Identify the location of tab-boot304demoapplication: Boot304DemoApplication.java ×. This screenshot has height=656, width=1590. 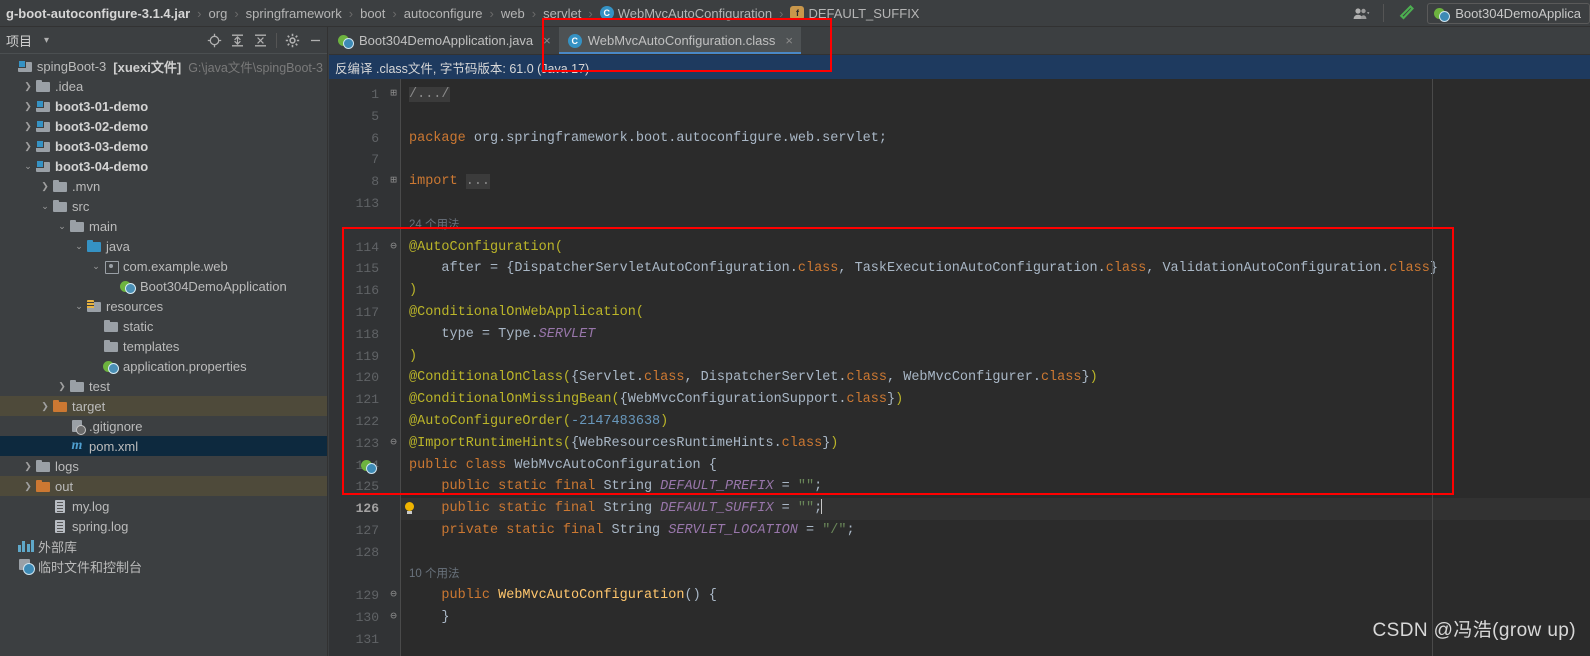
(444, 40).